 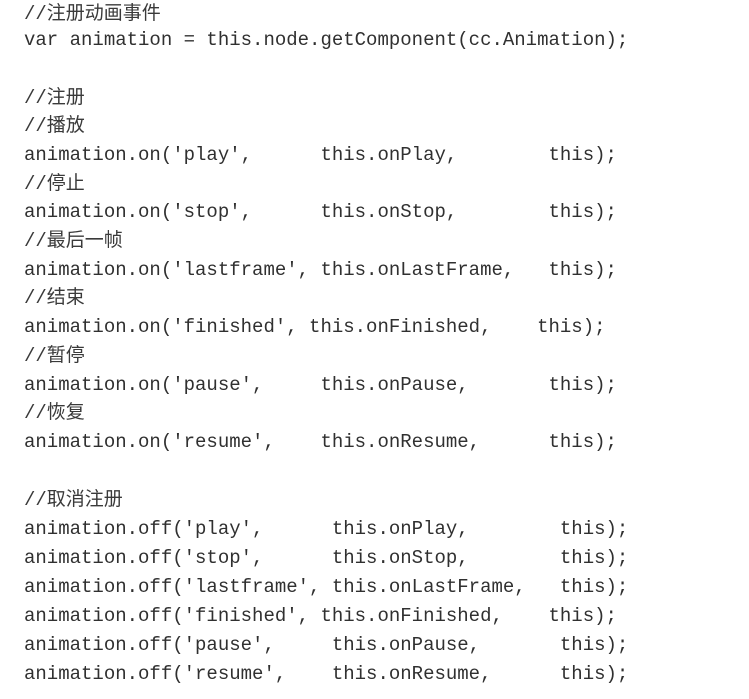 I want to click on comment-unregister: //取消注册, so click(x=73, y=500).